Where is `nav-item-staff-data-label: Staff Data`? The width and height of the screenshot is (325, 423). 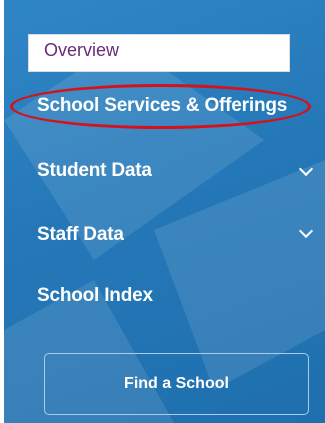
nav-item-staff-data-label: Staff Data is located at coordinates (80, 234).